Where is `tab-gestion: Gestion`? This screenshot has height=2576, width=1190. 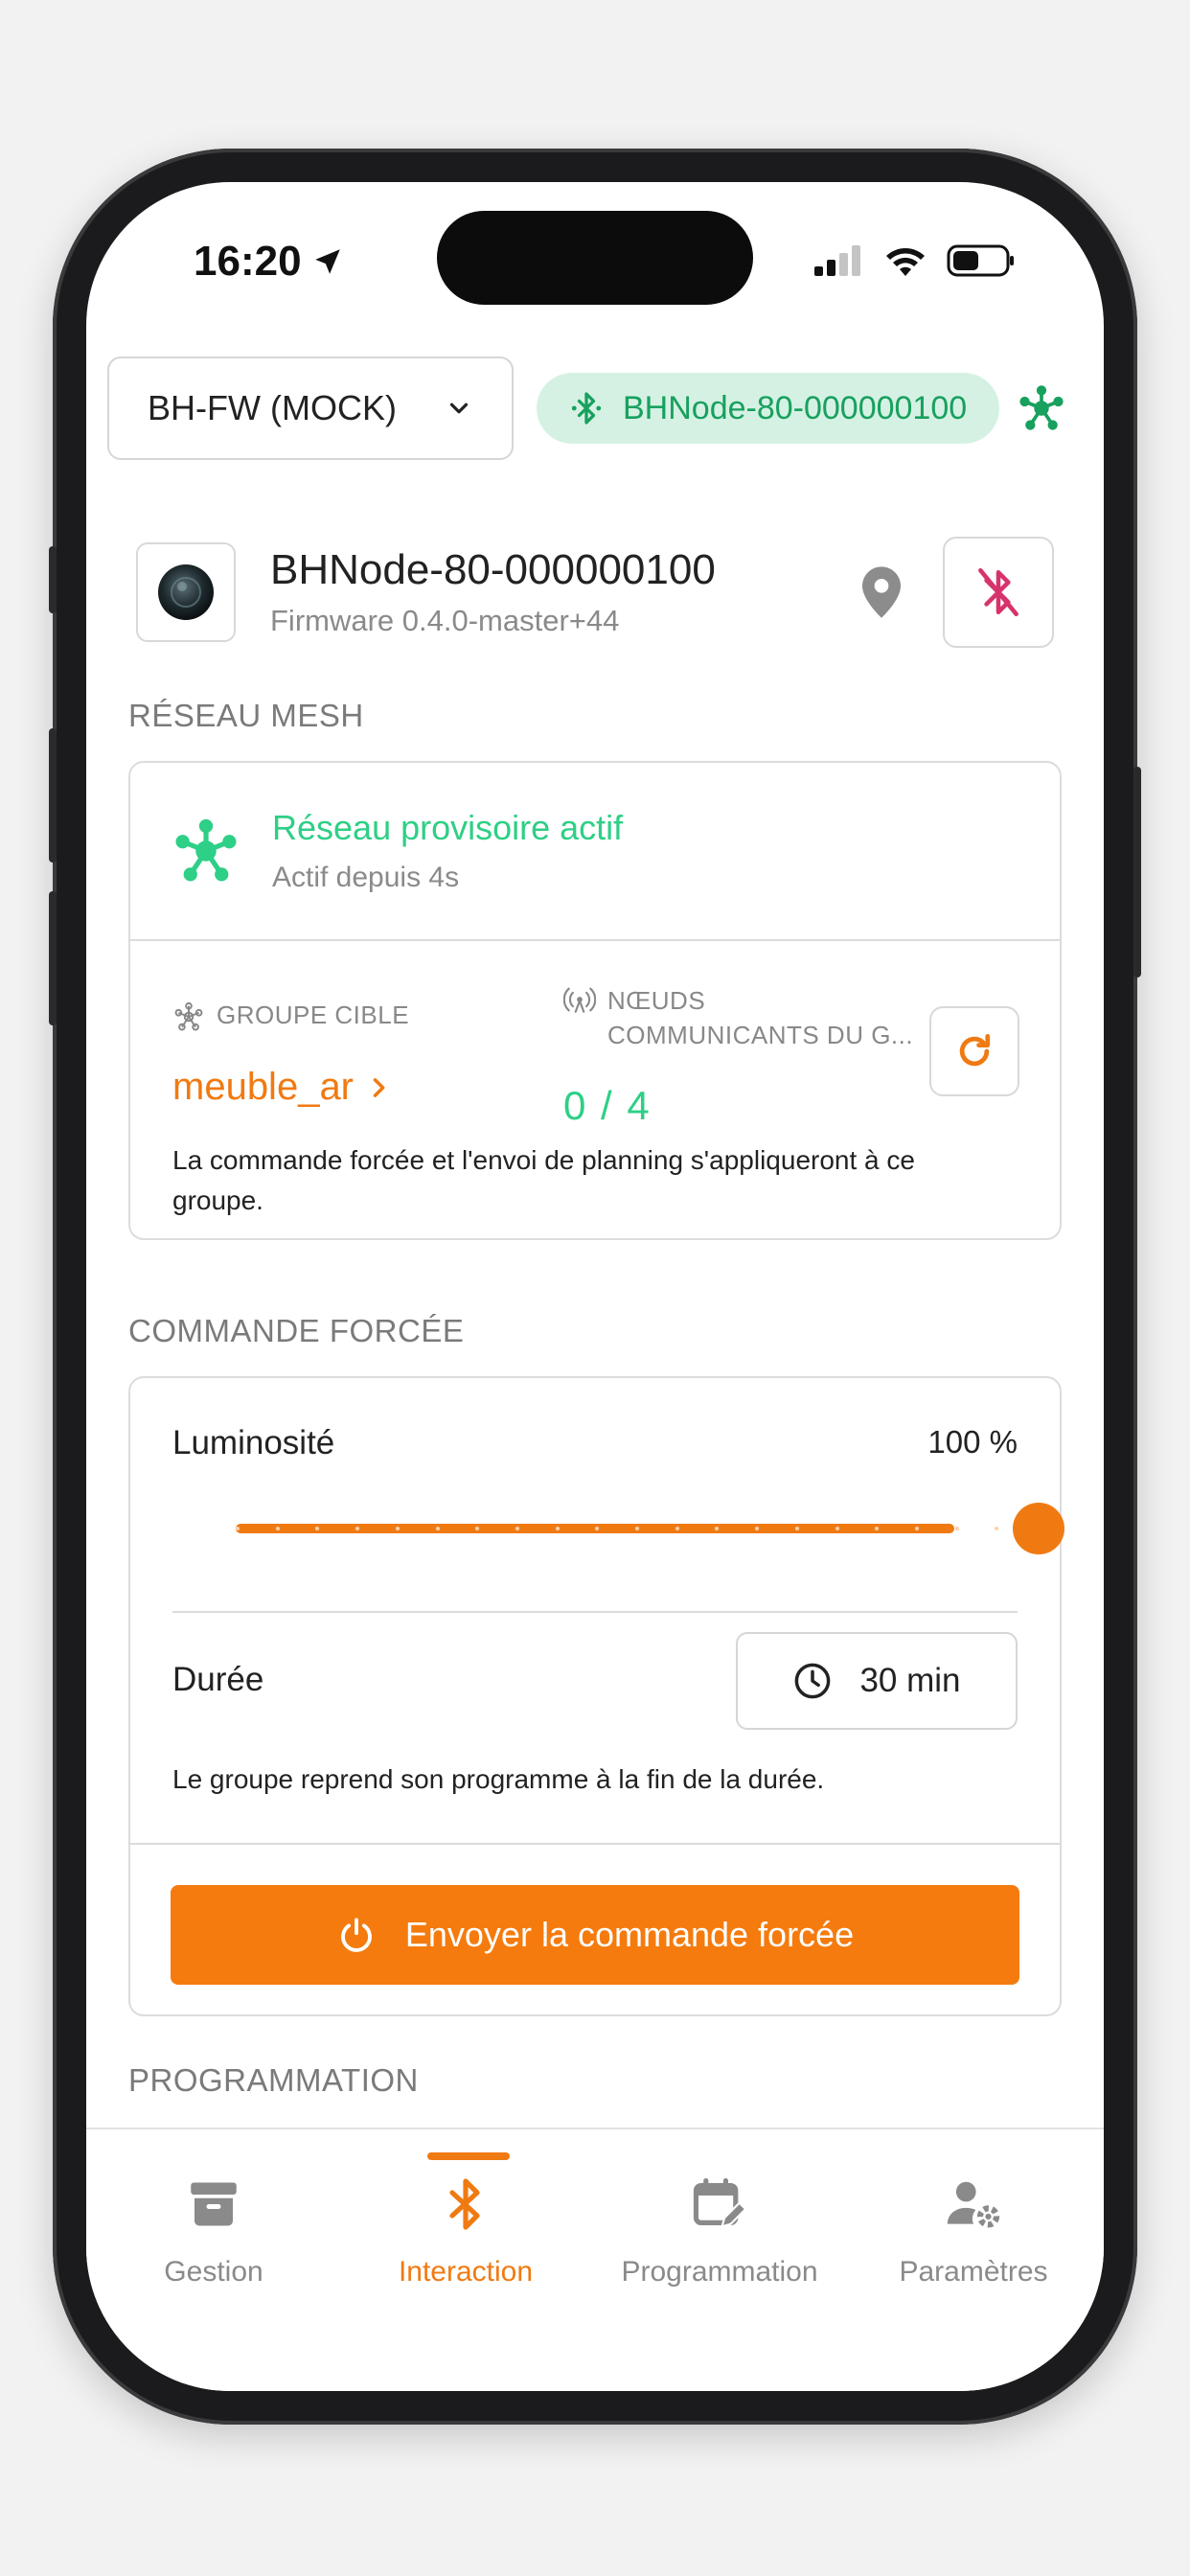 tab-gestion: Gestion is located at coordinates (214, 2228).